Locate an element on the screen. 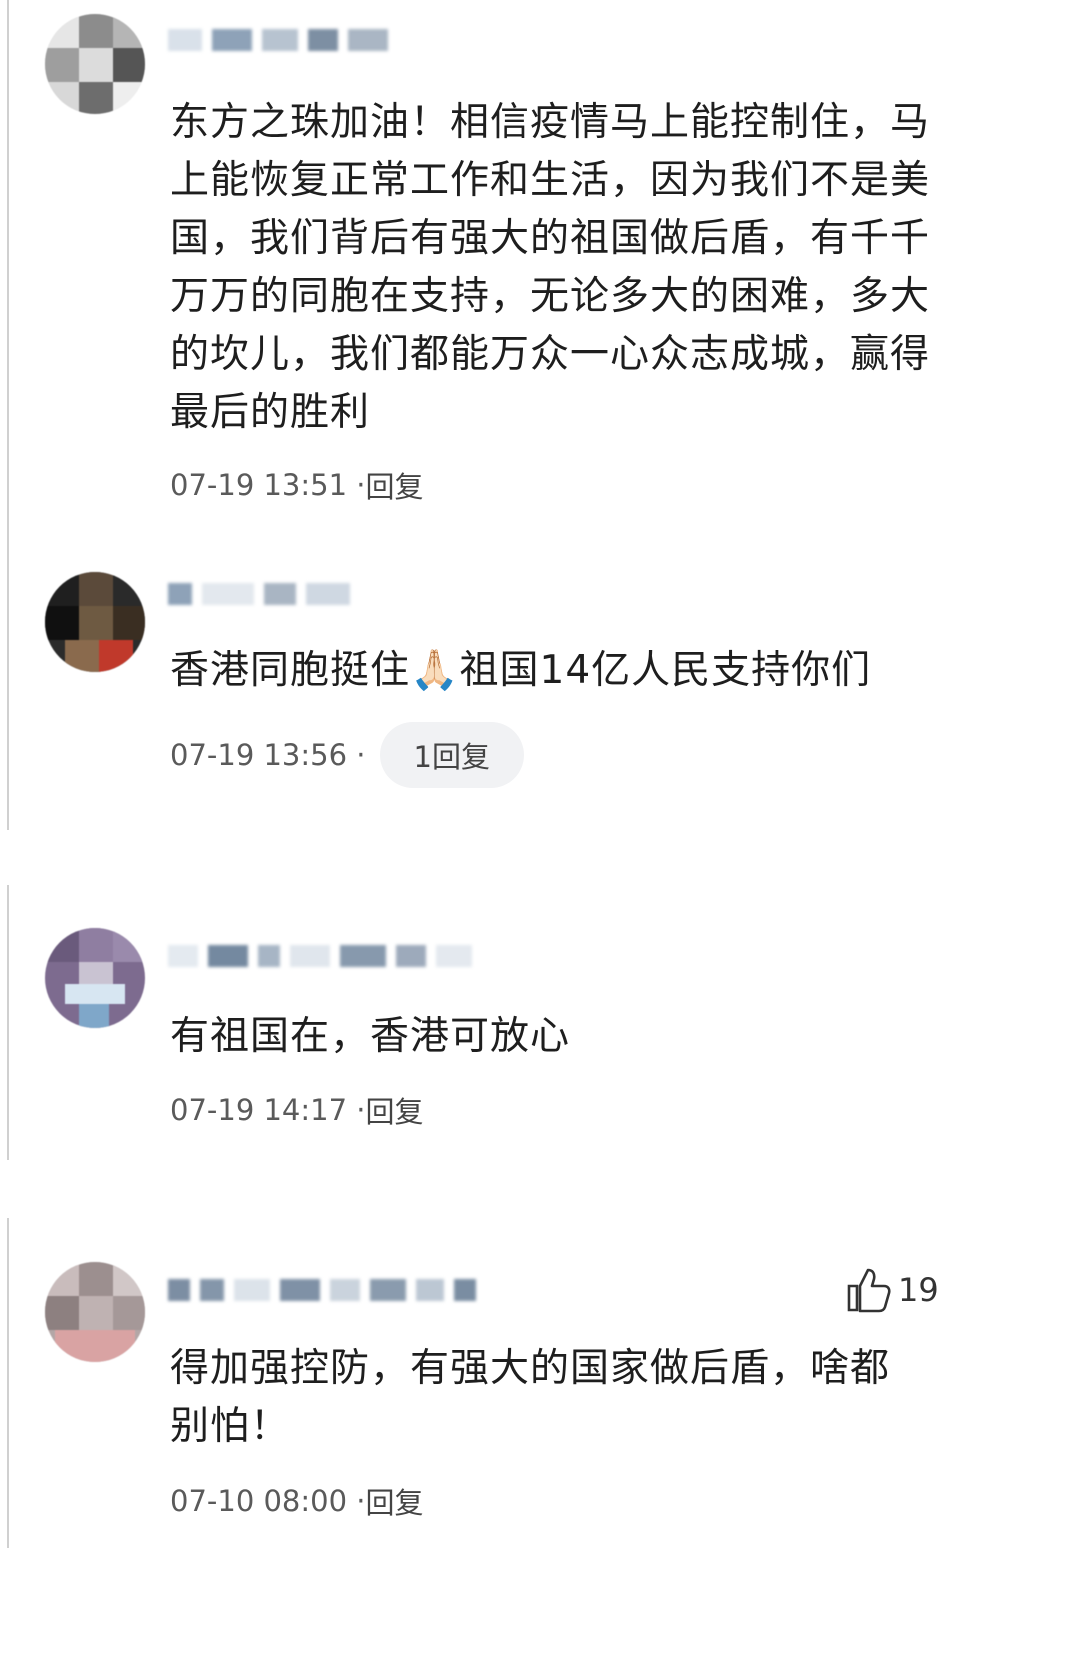 The height and width of the screenshot is (1659, 1080). comment-meta: 07-19 14:17 · 回复 is located at coordinates (297, 1110).